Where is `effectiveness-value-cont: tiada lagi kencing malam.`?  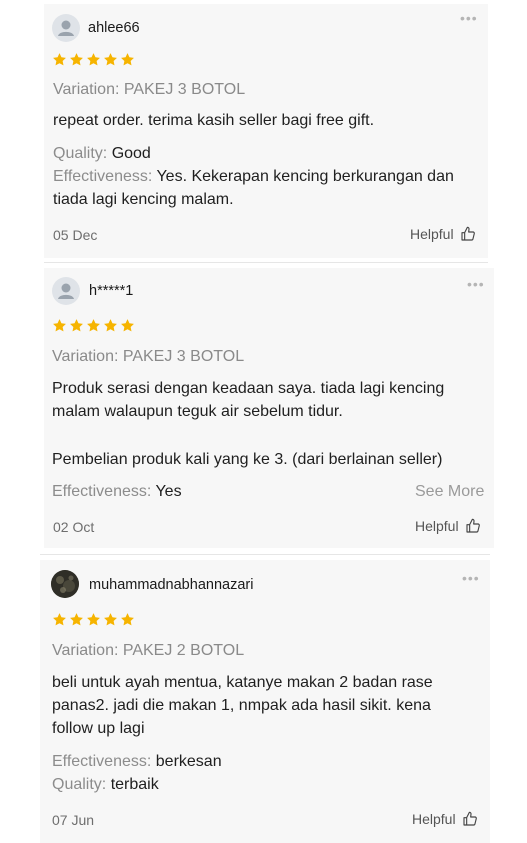 effectiveness-value-cont: tiada lagi kencing malam. is located at coordinates (143, 199).